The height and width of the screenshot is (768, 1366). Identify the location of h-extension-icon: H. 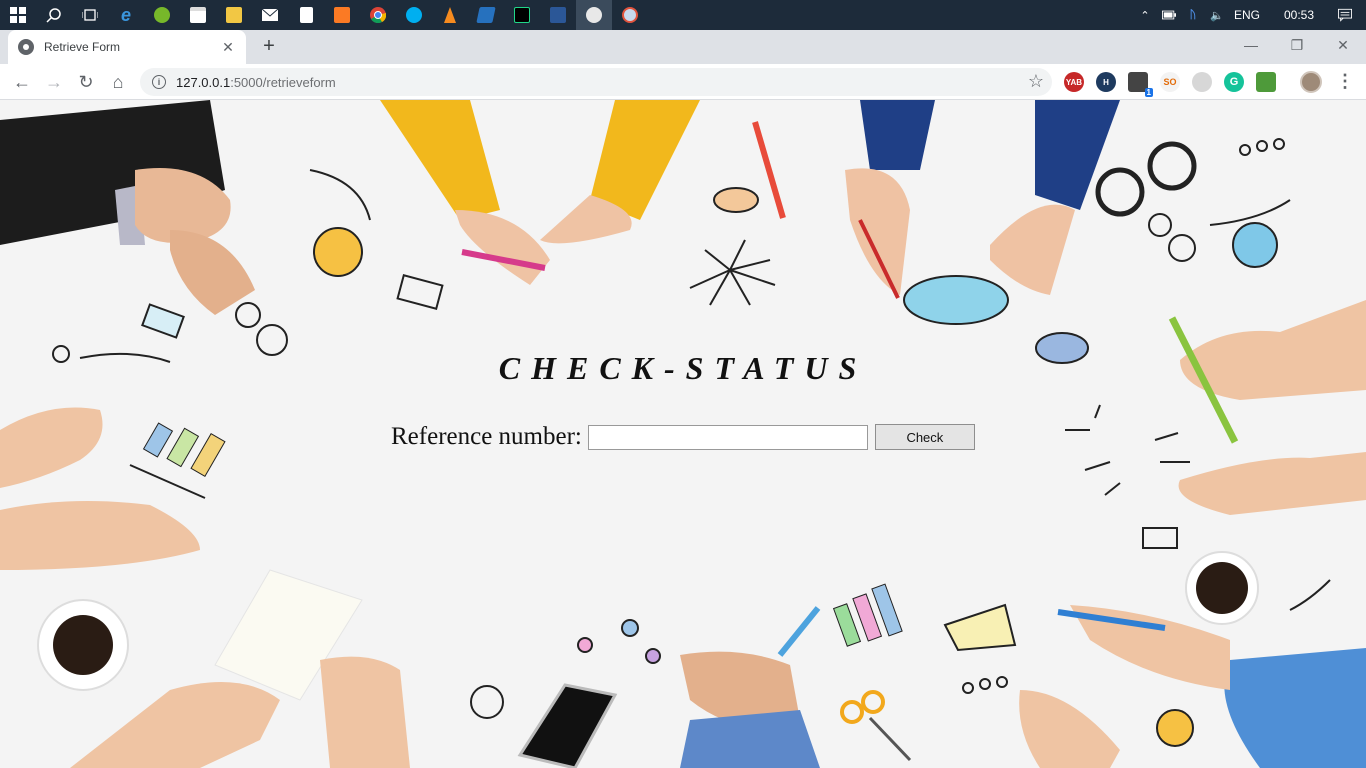
(1106, 82).